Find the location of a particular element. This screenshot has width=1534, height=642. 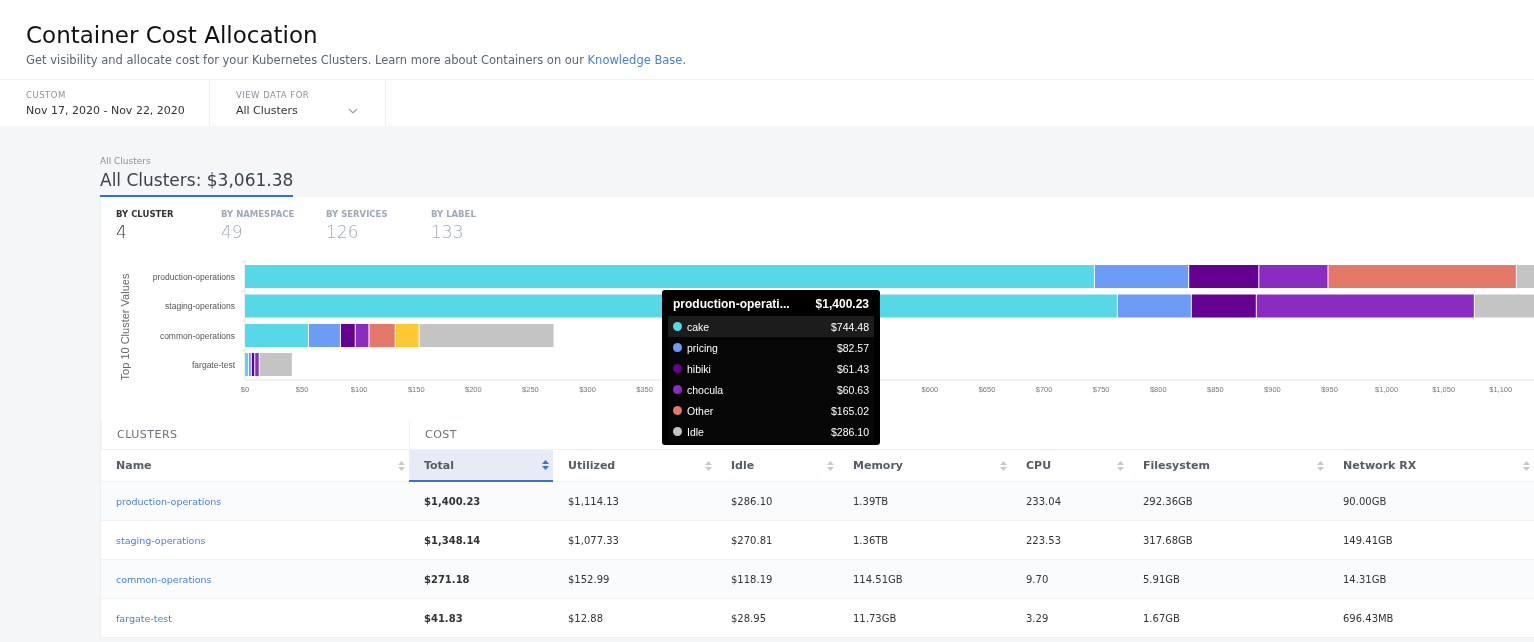

category-label: fargate-test is located at coordinates (213, 364).